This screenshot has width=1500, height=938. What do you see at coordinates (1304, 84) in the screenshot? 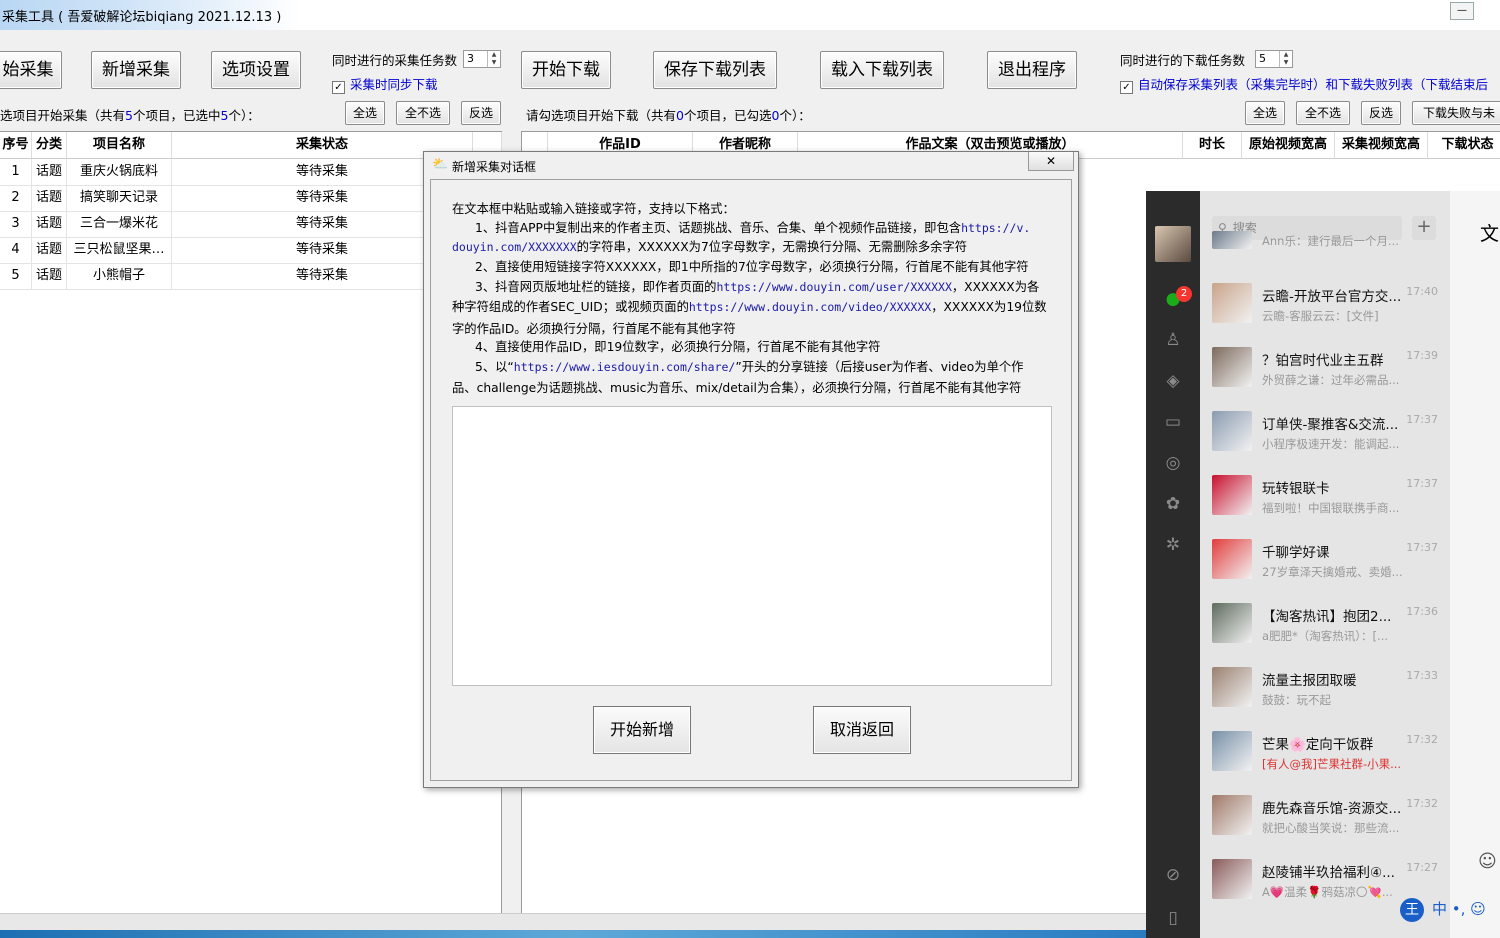
I see `autosave-checkbox: ✓ 自动保存采集列表（采集完毕时）和下载失败列表（下载结束后` at bounding box center [1304, 84].